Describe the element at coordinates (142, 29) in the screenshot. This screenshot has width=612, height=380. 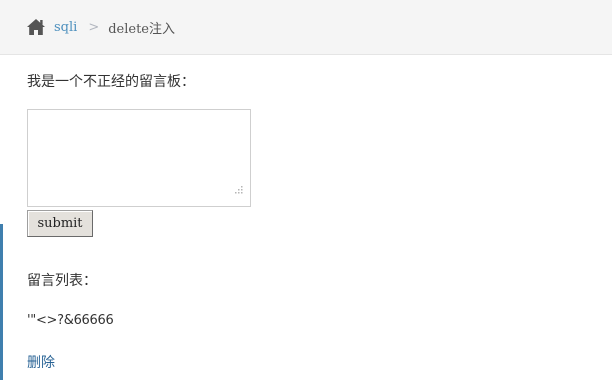
I see `breadcrumb-current: delete注入` at that location.